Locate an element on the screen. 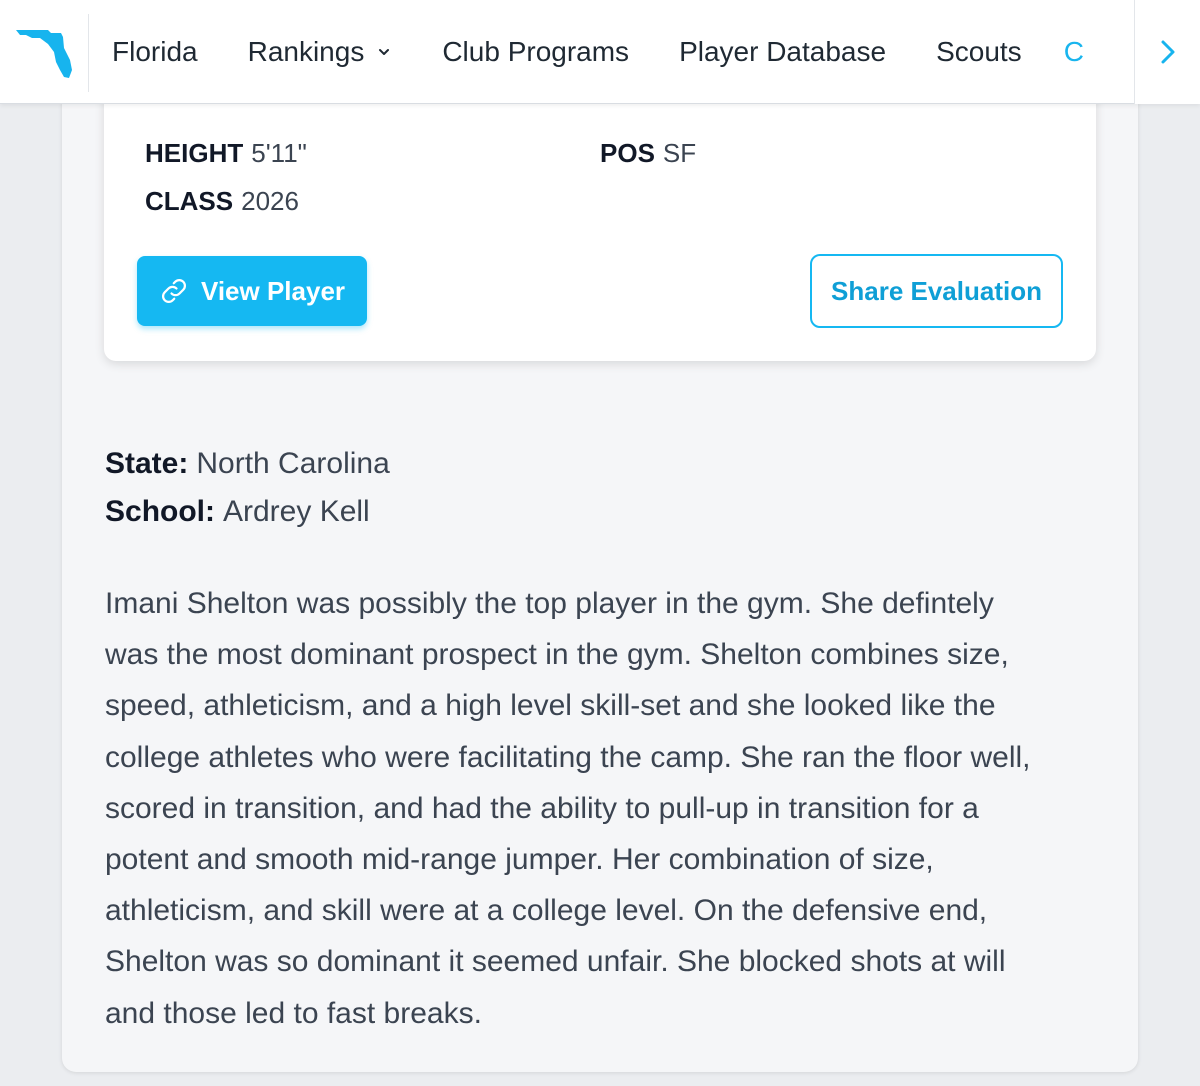 The height and width of the screenshot is (1086, 1200). nav-divider is located at coordinates (88, 53).